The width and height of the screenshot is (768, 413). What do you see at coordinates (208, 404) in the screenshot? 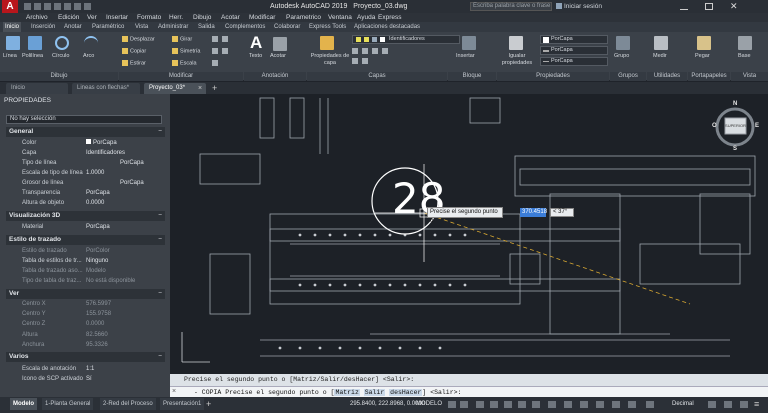
I see `add-layout-icon: +` at bounding box center [208, 404].